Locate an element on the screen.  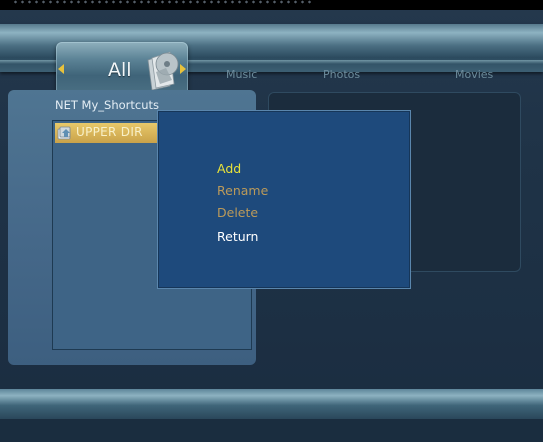
current-path: NET My_Shortcuts is located at coordinates (107, 105).